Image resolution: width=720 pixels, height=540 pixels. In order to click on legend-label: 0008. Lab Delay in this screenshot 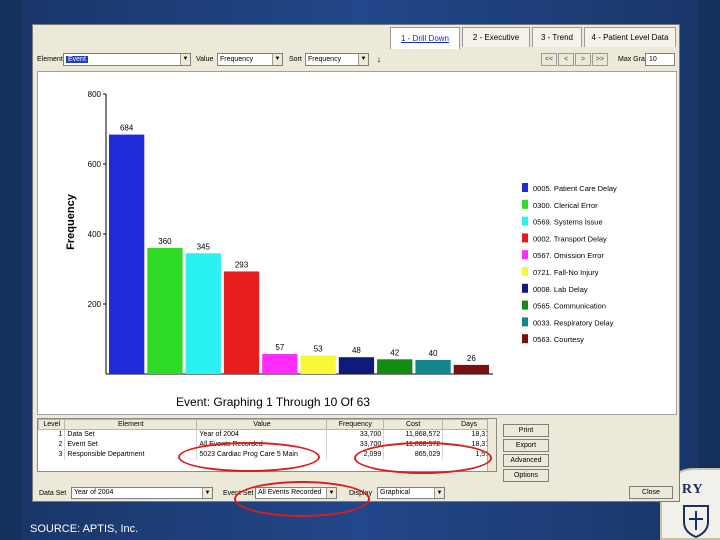, I will do `click(560, 289)`.